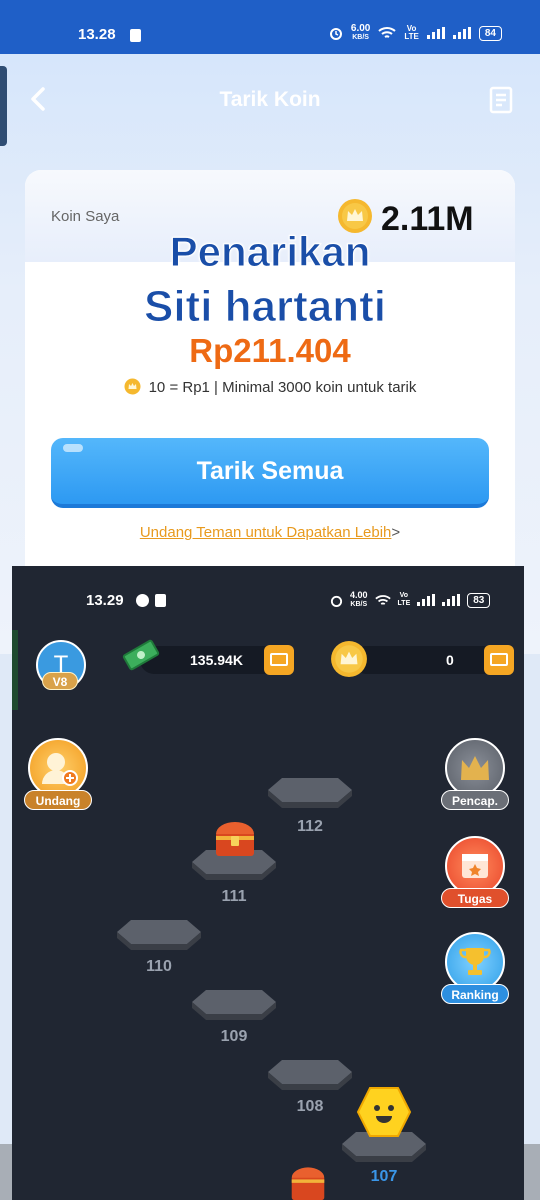 The width and height of the screenshot is (540, 1200). What do you see at coordinates (159, 966) in the screenshot?
I see `level-number-110: 110` at bounding box center [159, 966].